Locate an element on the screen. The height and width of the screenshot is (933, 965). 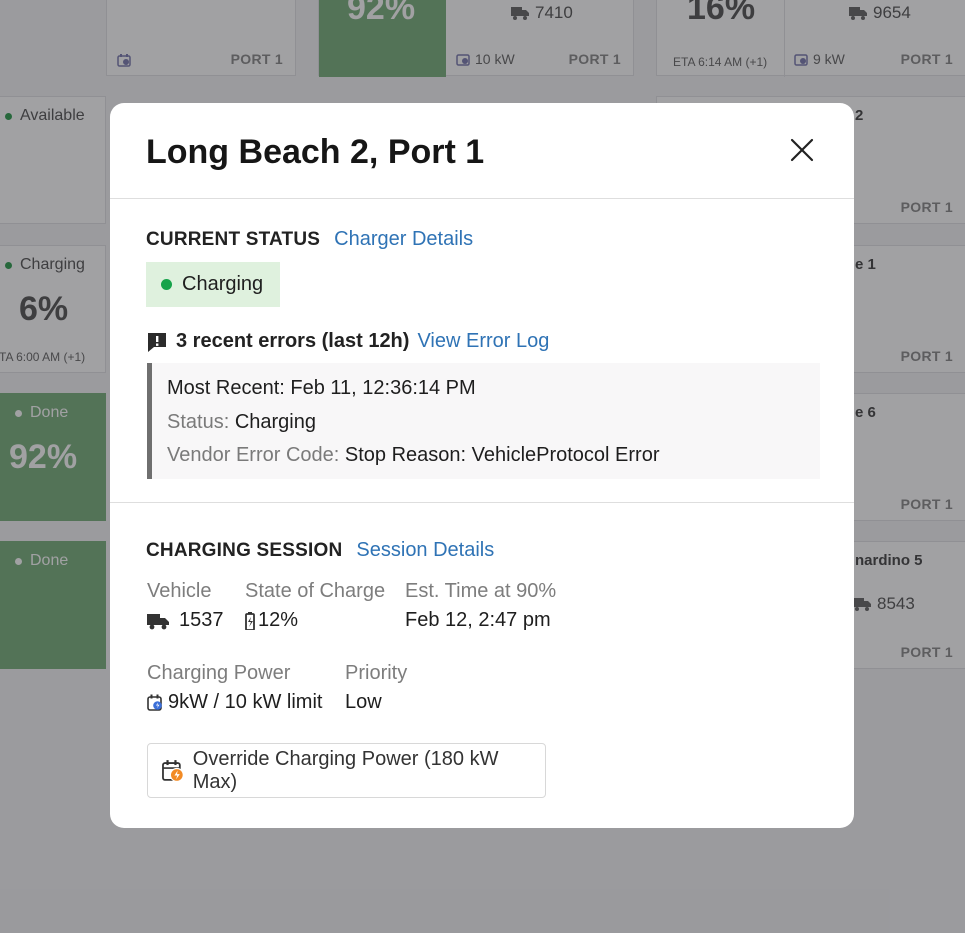
priority-value: Low is located at coordinates (363, 702).